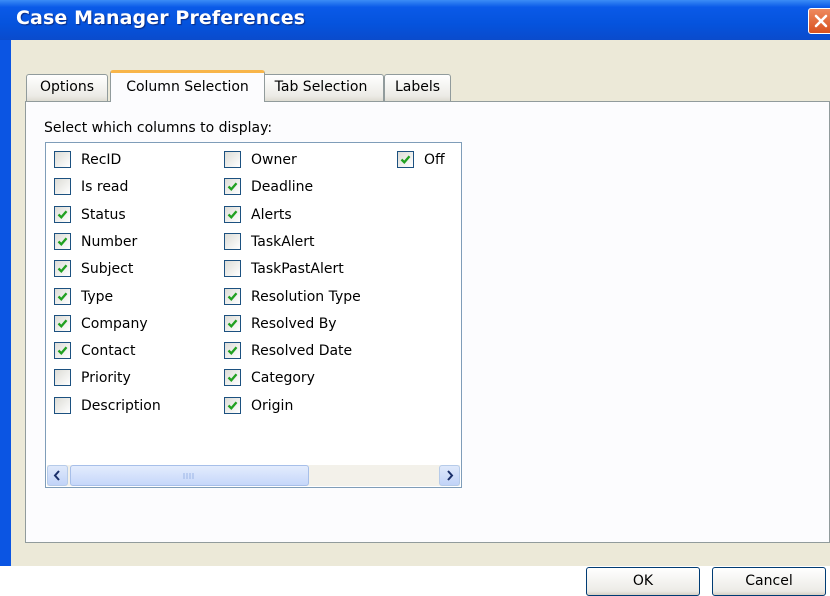  Describe the element at coordinates (417, 87) in the screenshot. I see `tab-labels: Labels` at that location.